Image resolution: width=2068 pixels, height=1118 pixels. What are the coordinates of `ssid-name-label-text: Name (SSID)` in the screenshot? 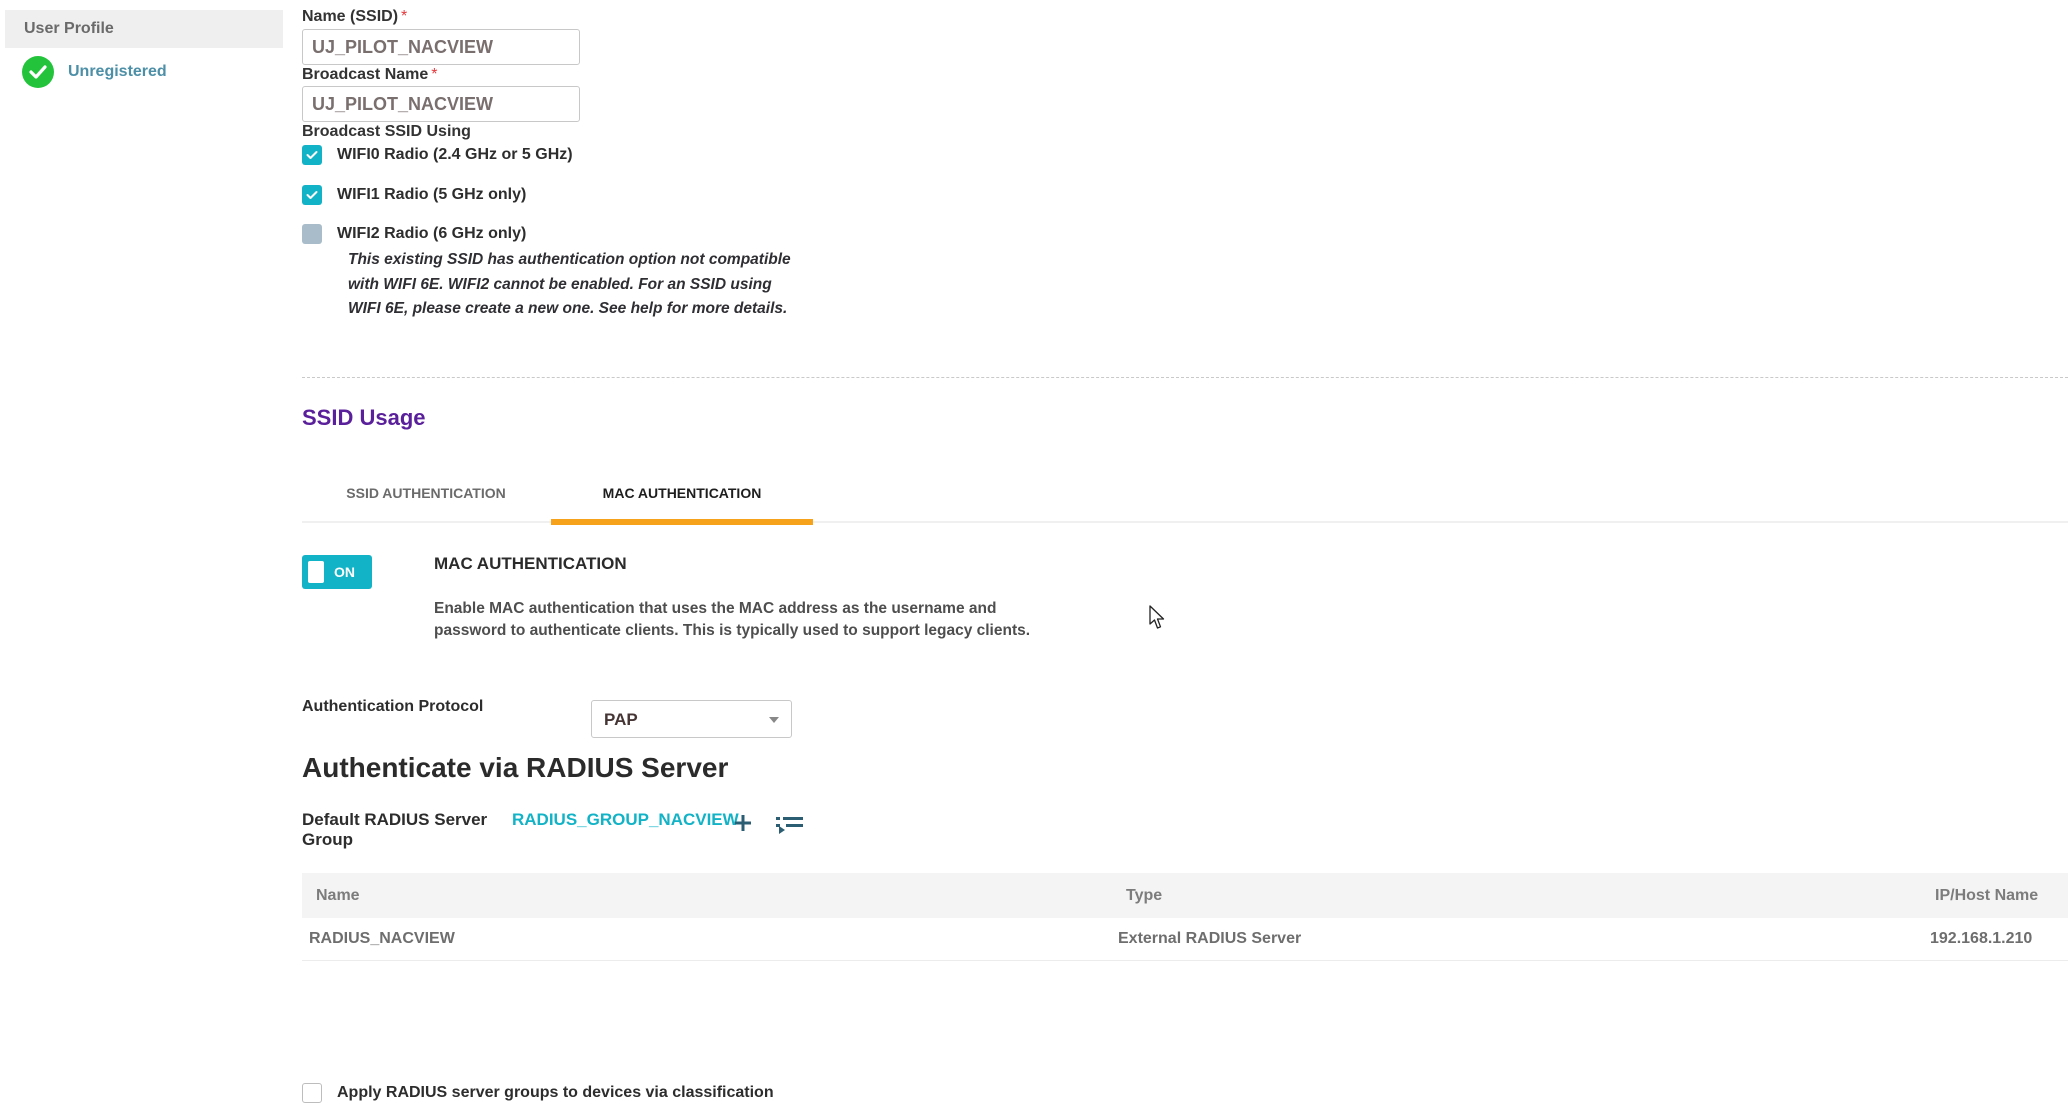 It's located at (350, 16).